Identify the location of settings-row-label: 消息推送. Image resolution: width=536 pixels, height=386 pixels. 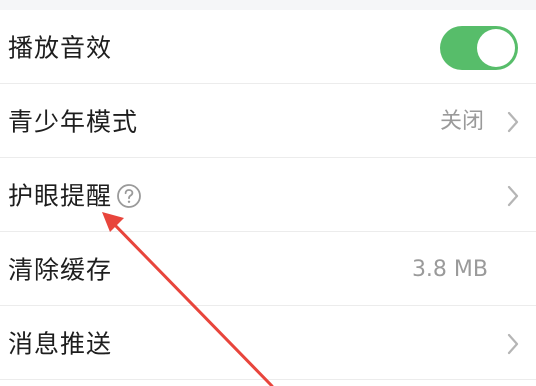
(60, 344).